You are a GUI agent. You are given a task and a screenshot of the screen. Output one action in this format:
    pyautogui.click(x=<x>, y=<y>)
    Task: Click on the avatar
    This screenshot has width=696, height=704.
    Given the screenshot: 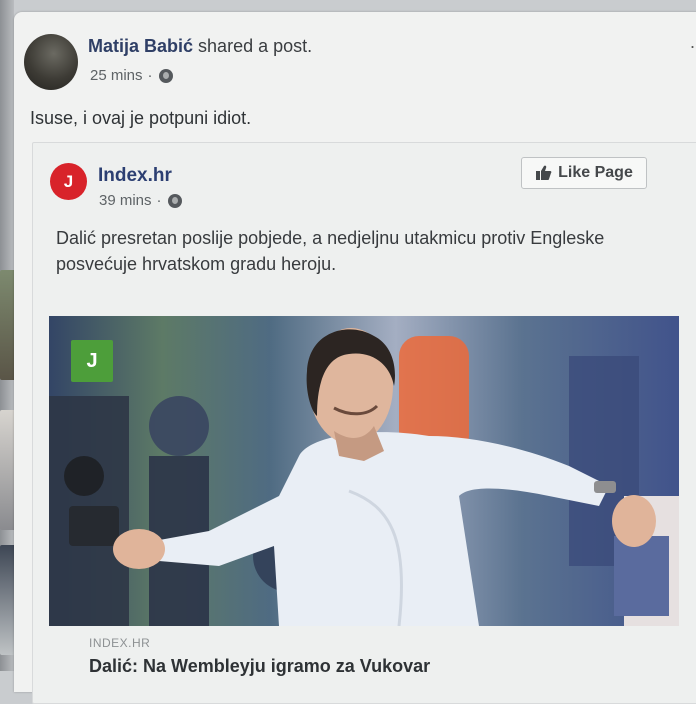 What is the action you would take?
    pyautogui.click(x=51, y=62)
    